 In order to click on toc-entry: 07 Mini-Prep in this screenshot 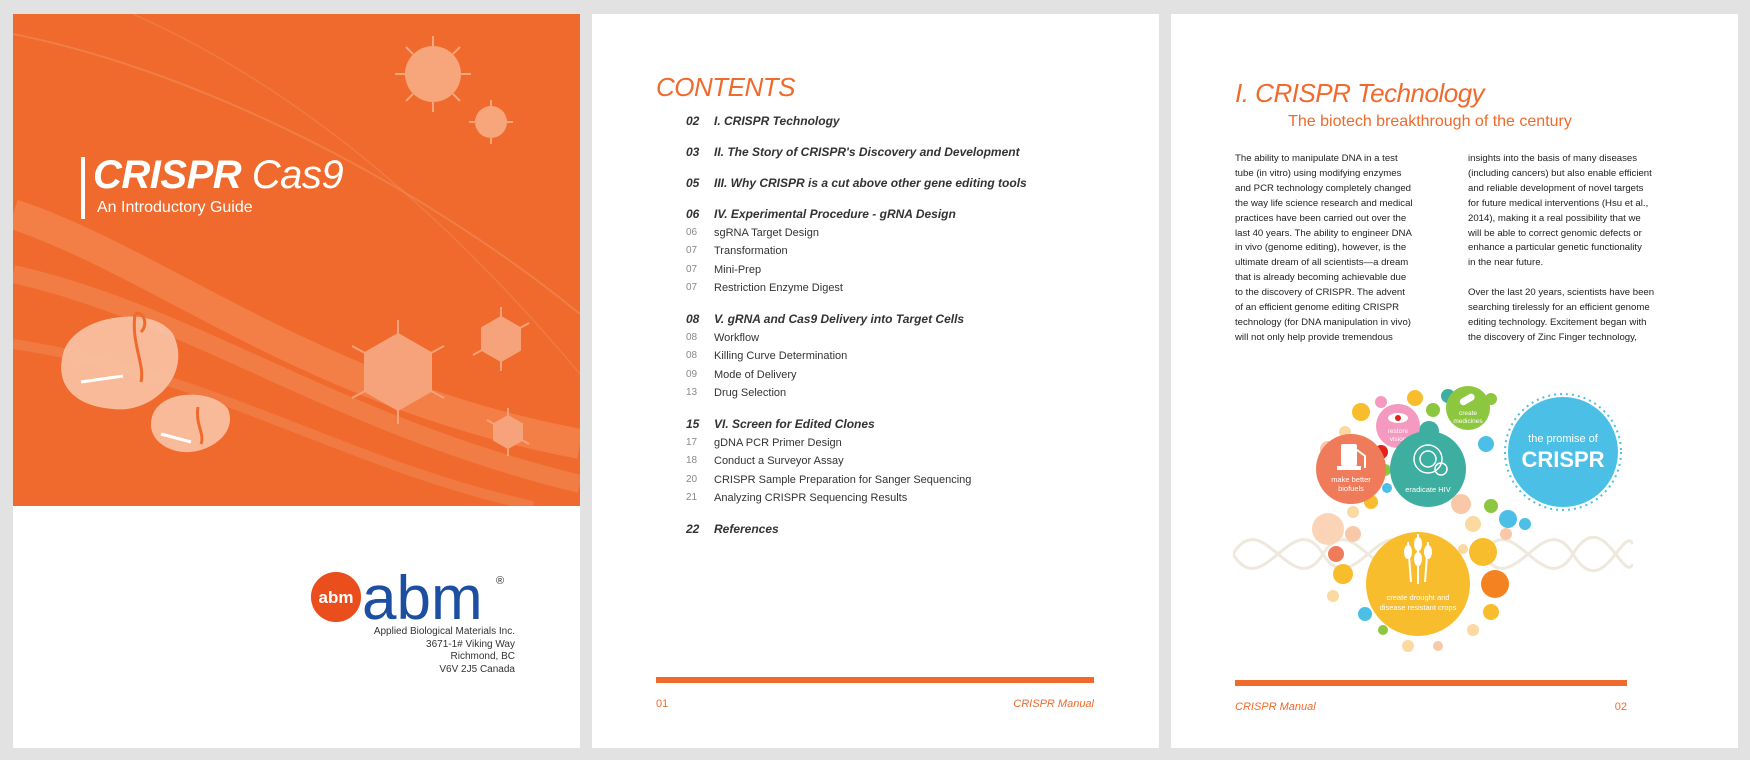, I will do `click(916, 270)`.